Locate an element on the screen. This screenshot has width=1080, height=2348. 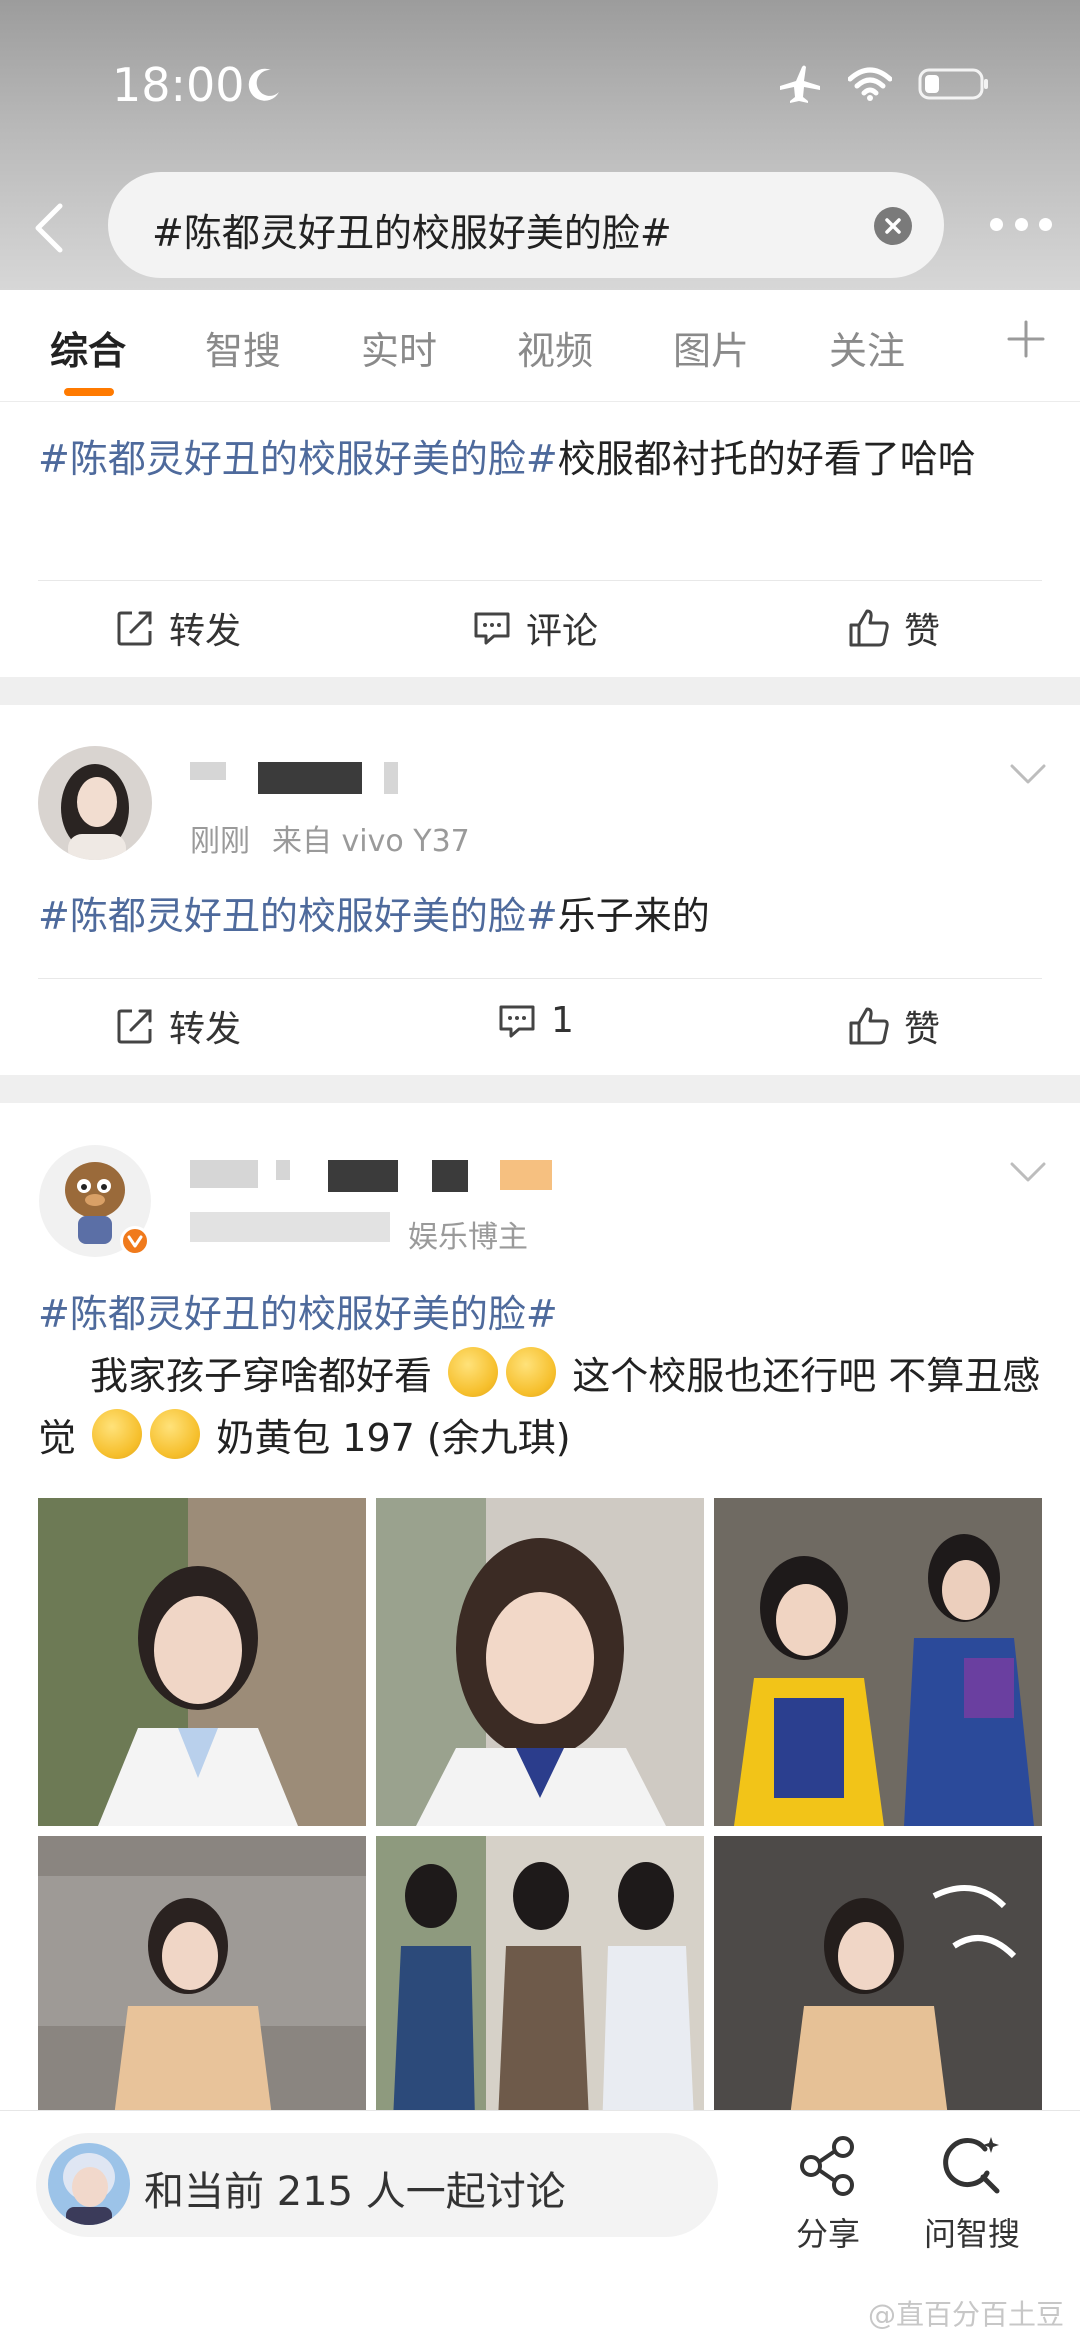
verified-badge-icon is located at coordinates (135, 1241).